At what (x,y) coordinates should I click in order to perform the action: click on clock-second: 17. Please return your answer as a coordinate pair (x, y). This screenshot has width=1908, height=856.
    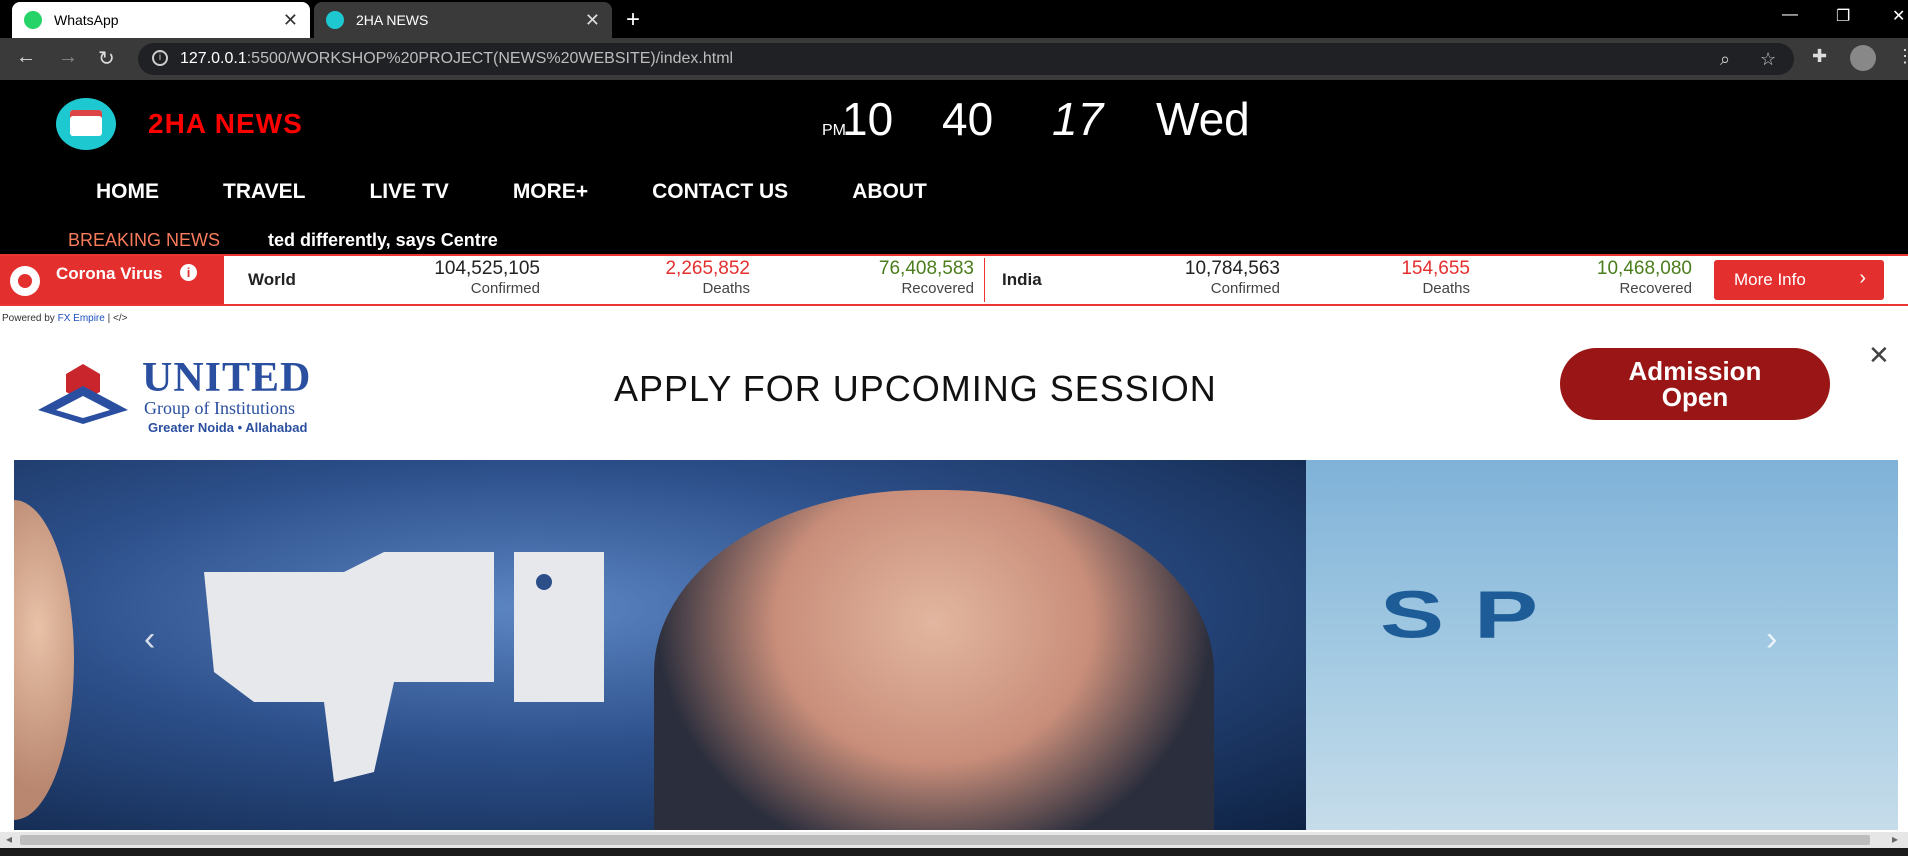
    Looking at the image, I should click on (1078, 119).